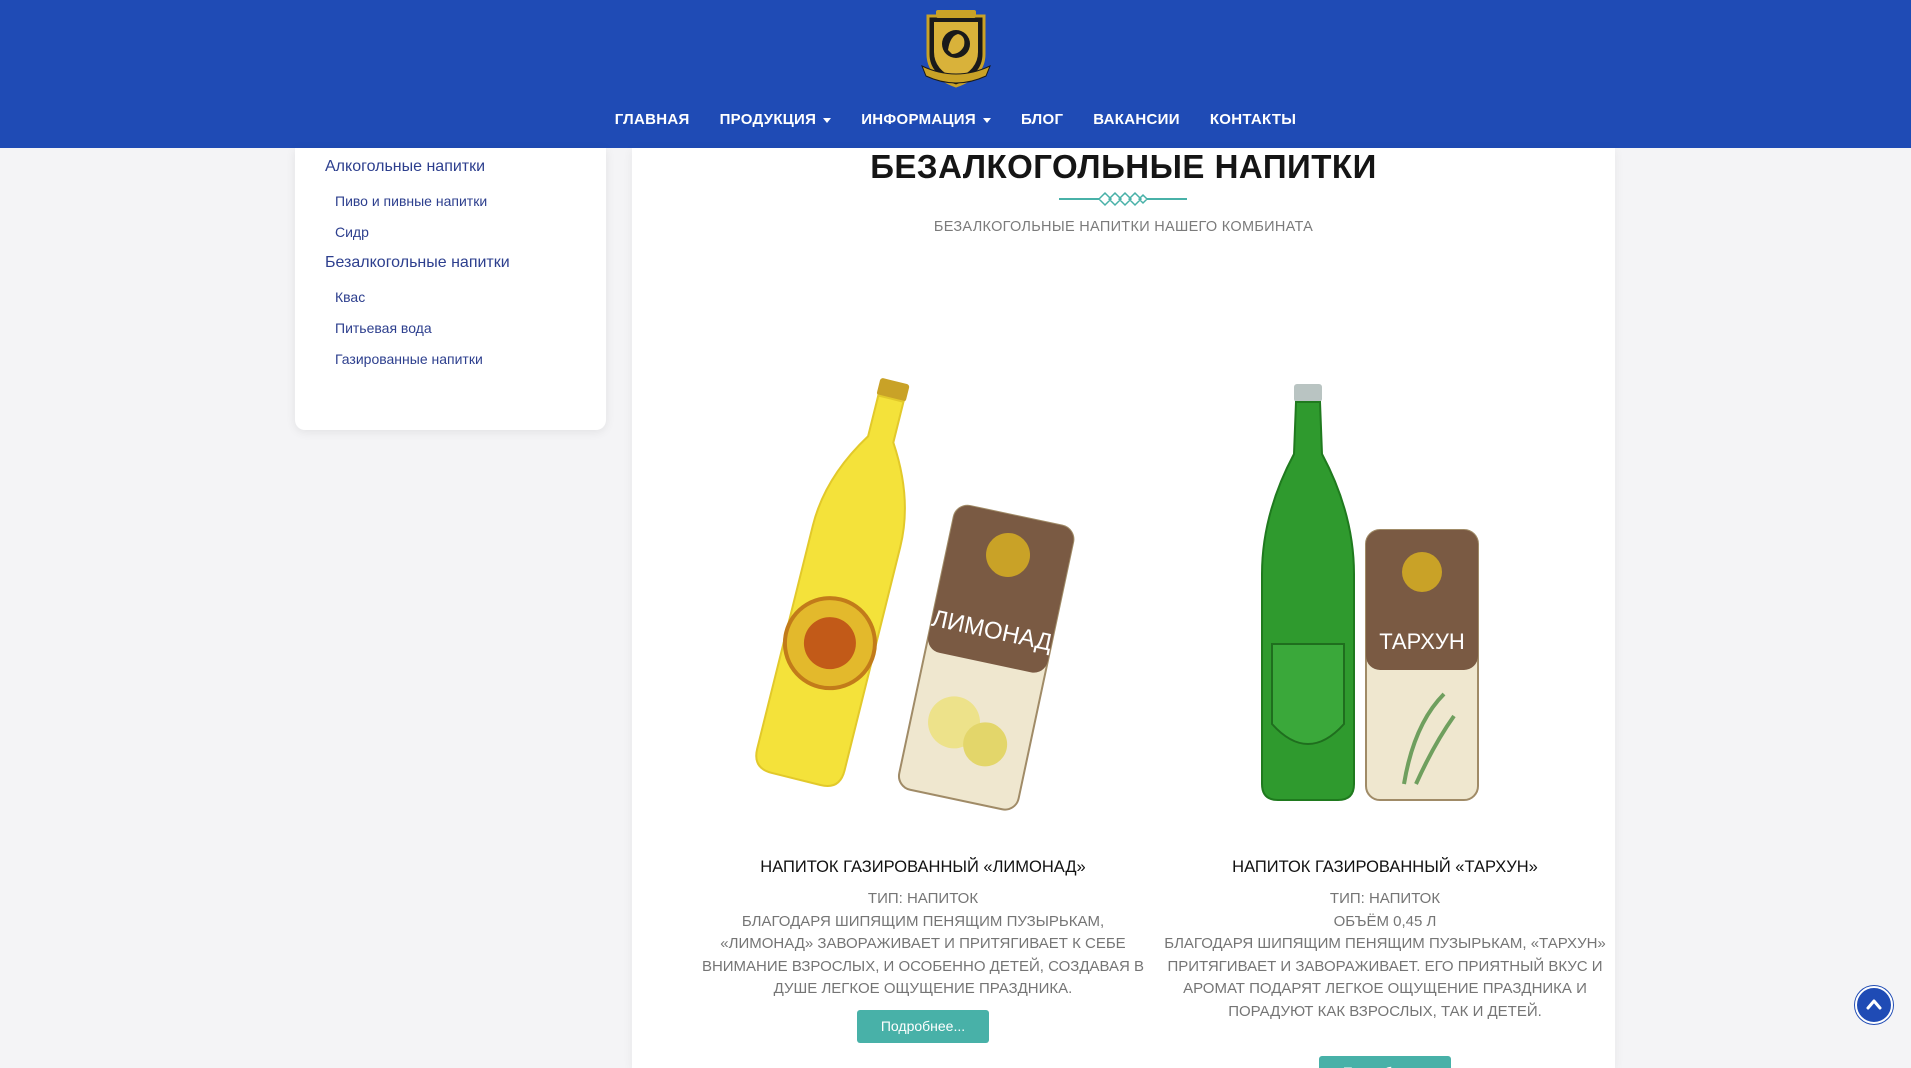  What do you see at coordinates (768, 119) in the screenshot?
I see `nav-products-label: ПРОДУКЦИЯ` at bounding box center [768, 119].